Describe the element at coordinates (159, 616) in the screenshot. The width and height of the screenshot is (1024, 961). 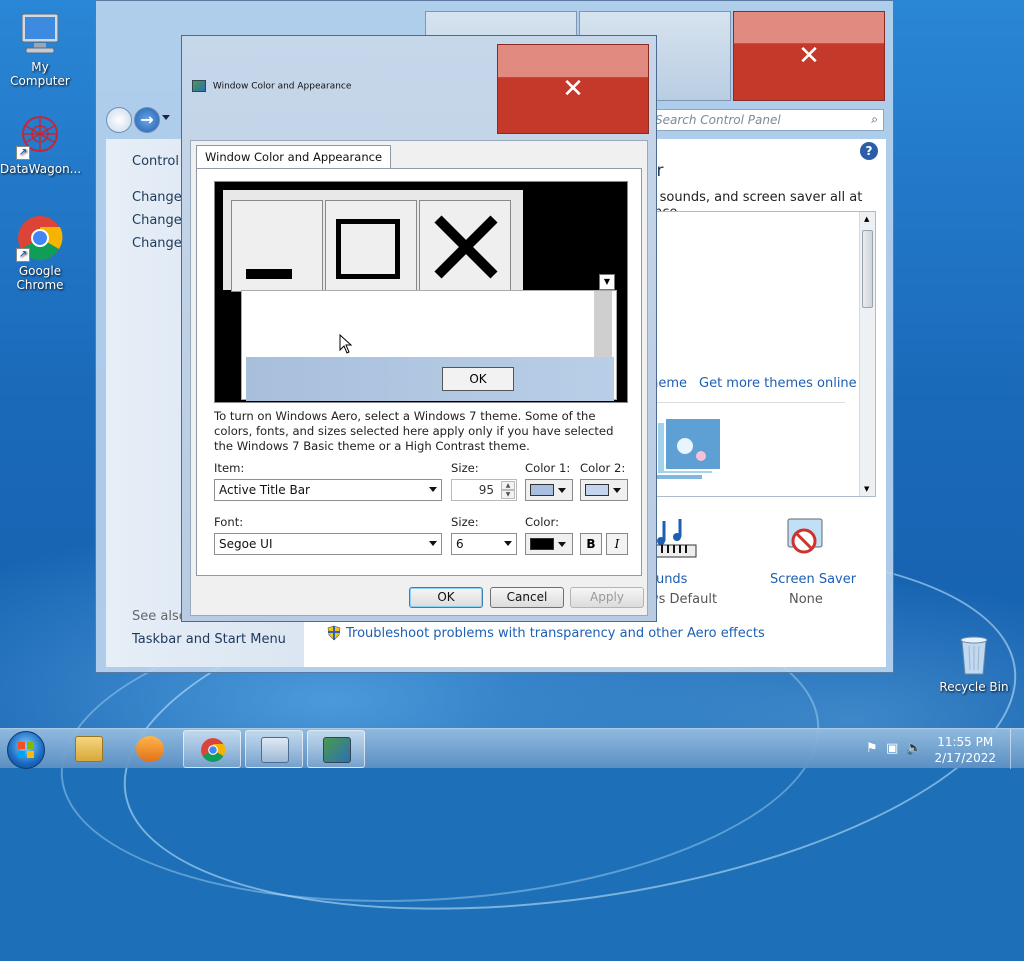
I see `see-also-heading: See also` at that location.